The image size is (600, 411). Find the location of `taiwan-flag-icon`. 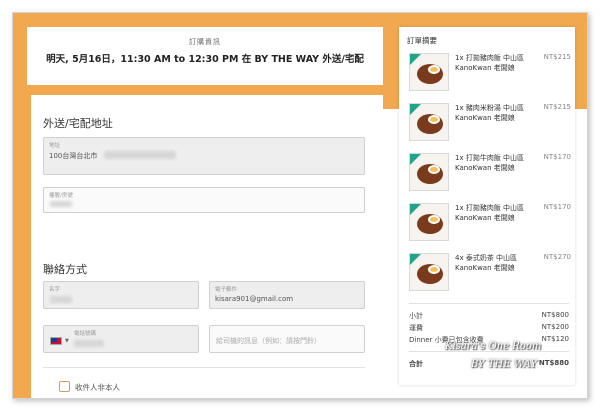

taiwan-flag-icon is located at coordinates (56, 341).